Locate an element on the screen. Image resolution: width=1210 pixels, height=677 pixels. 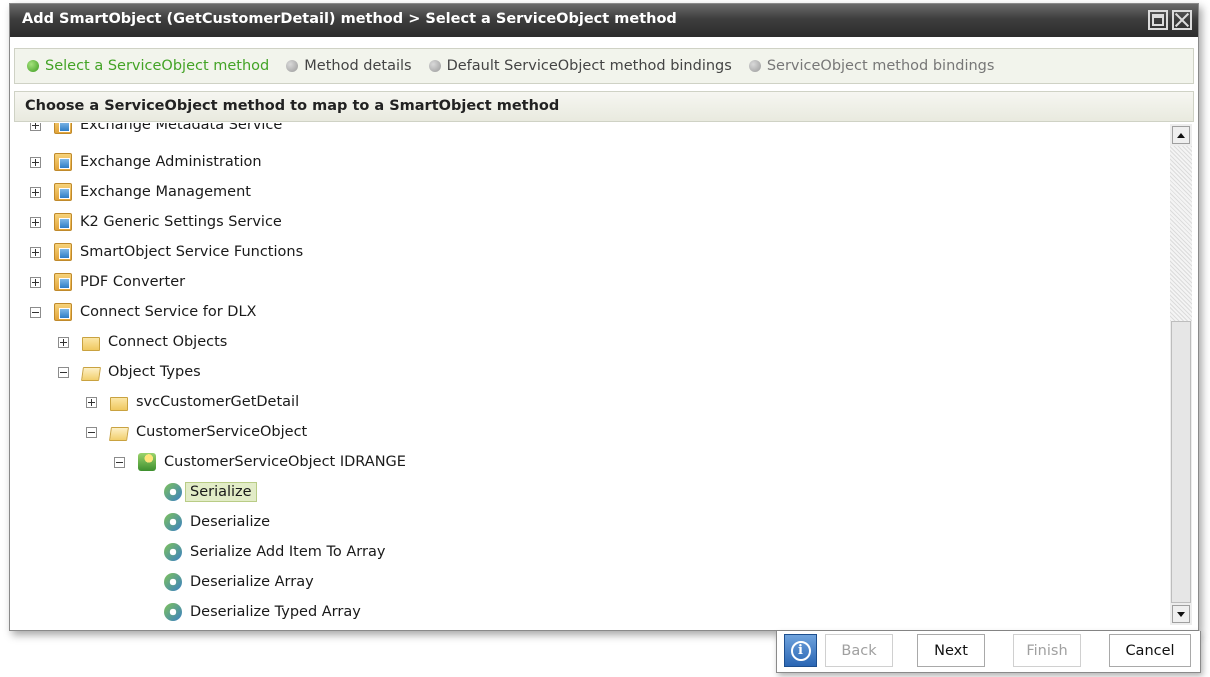
info-icon: i is located at coordinates (800, 650).